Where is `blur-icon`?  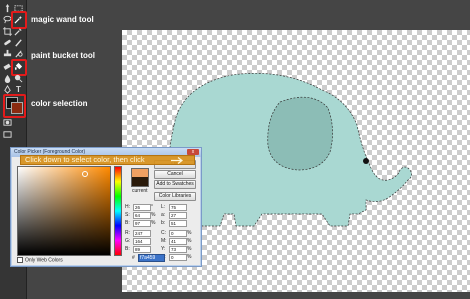
blur-icon is located at coordinates (7, 78).